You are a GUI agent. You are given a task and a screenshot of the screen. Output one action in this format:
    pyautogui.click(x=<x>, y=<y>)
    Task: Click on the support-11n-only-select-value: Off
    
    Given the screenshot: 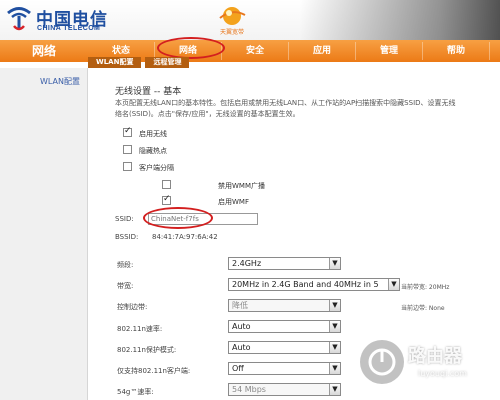 What is the action you would take?
    pyautogui.click(x=238, y=368)
    